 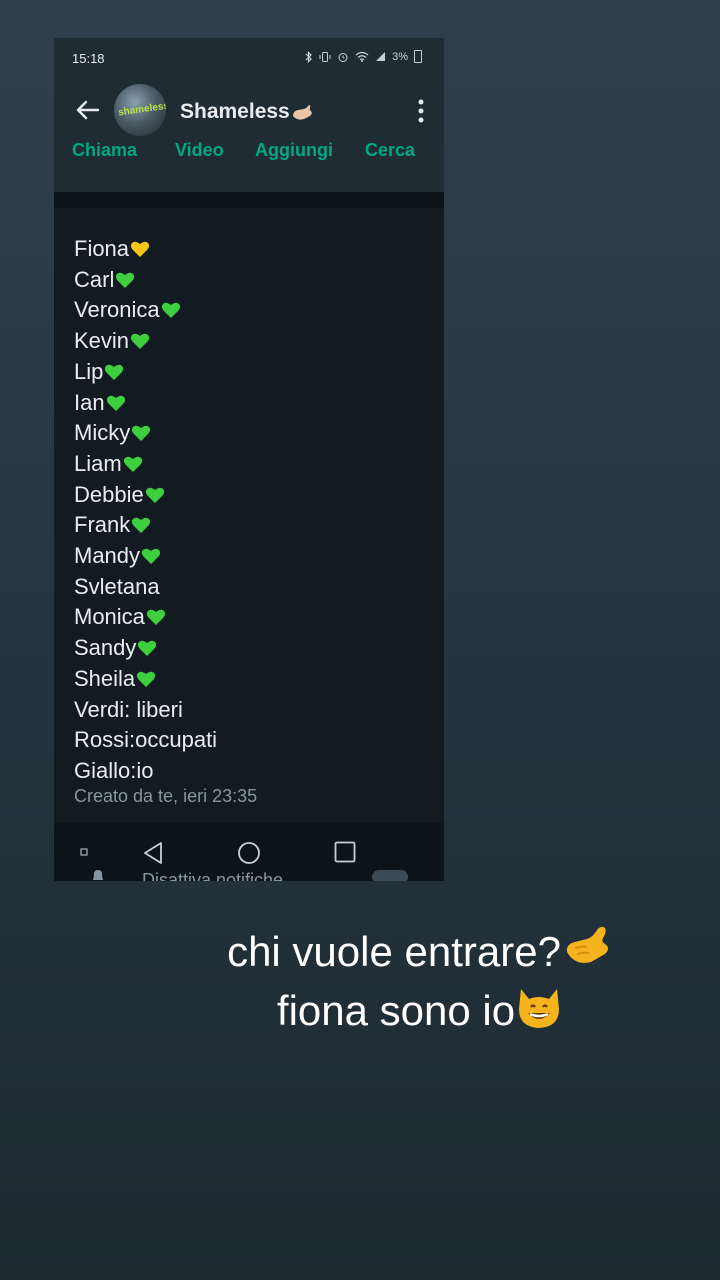 I want to click on created-by-note: Creato da te, ieri 23:35, so click(x=166, y=796).